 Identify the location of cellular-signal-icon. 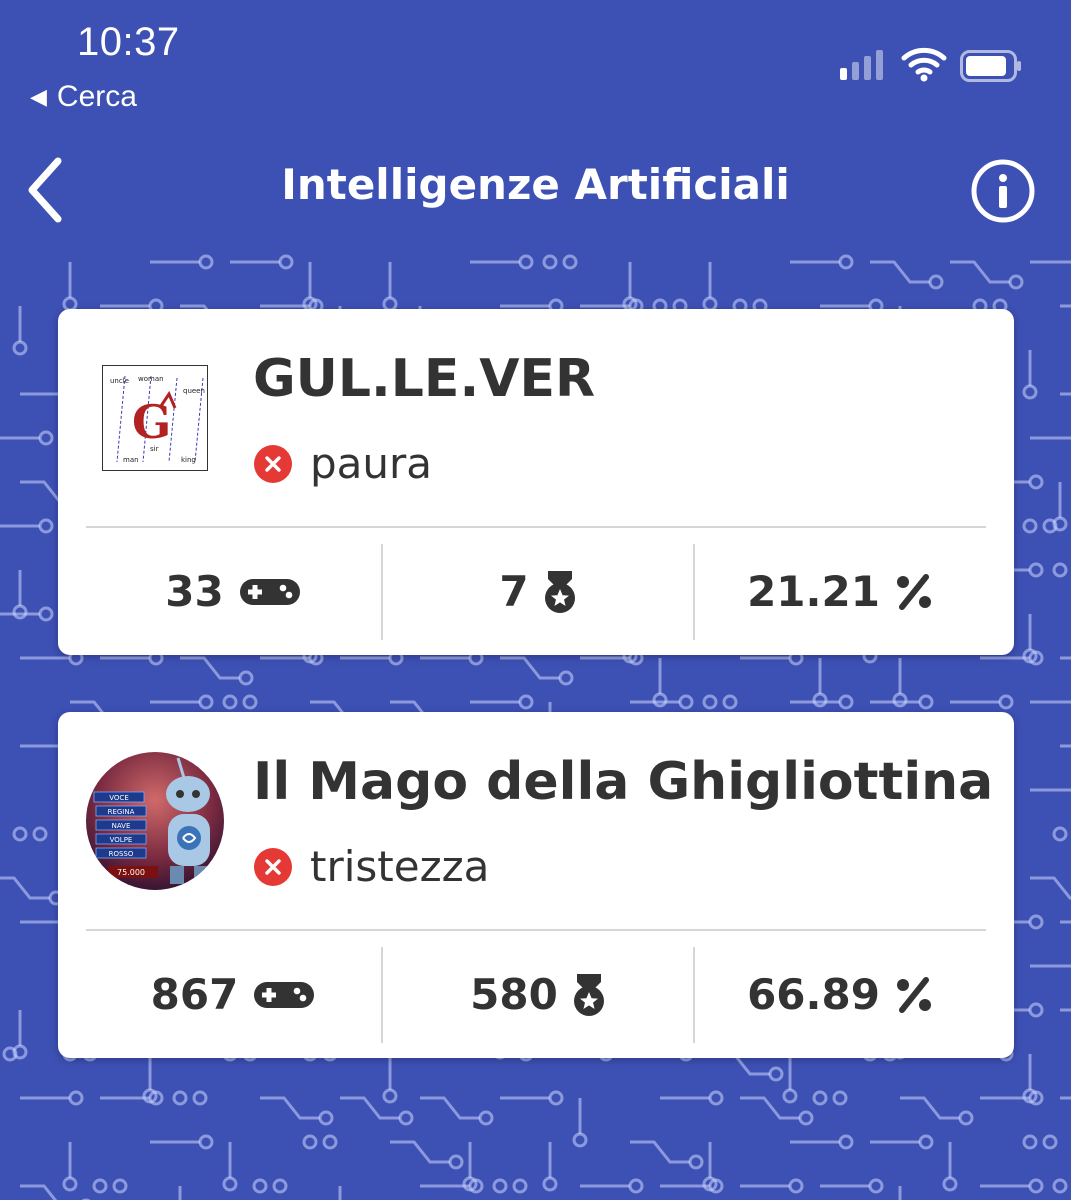
(861, 65).